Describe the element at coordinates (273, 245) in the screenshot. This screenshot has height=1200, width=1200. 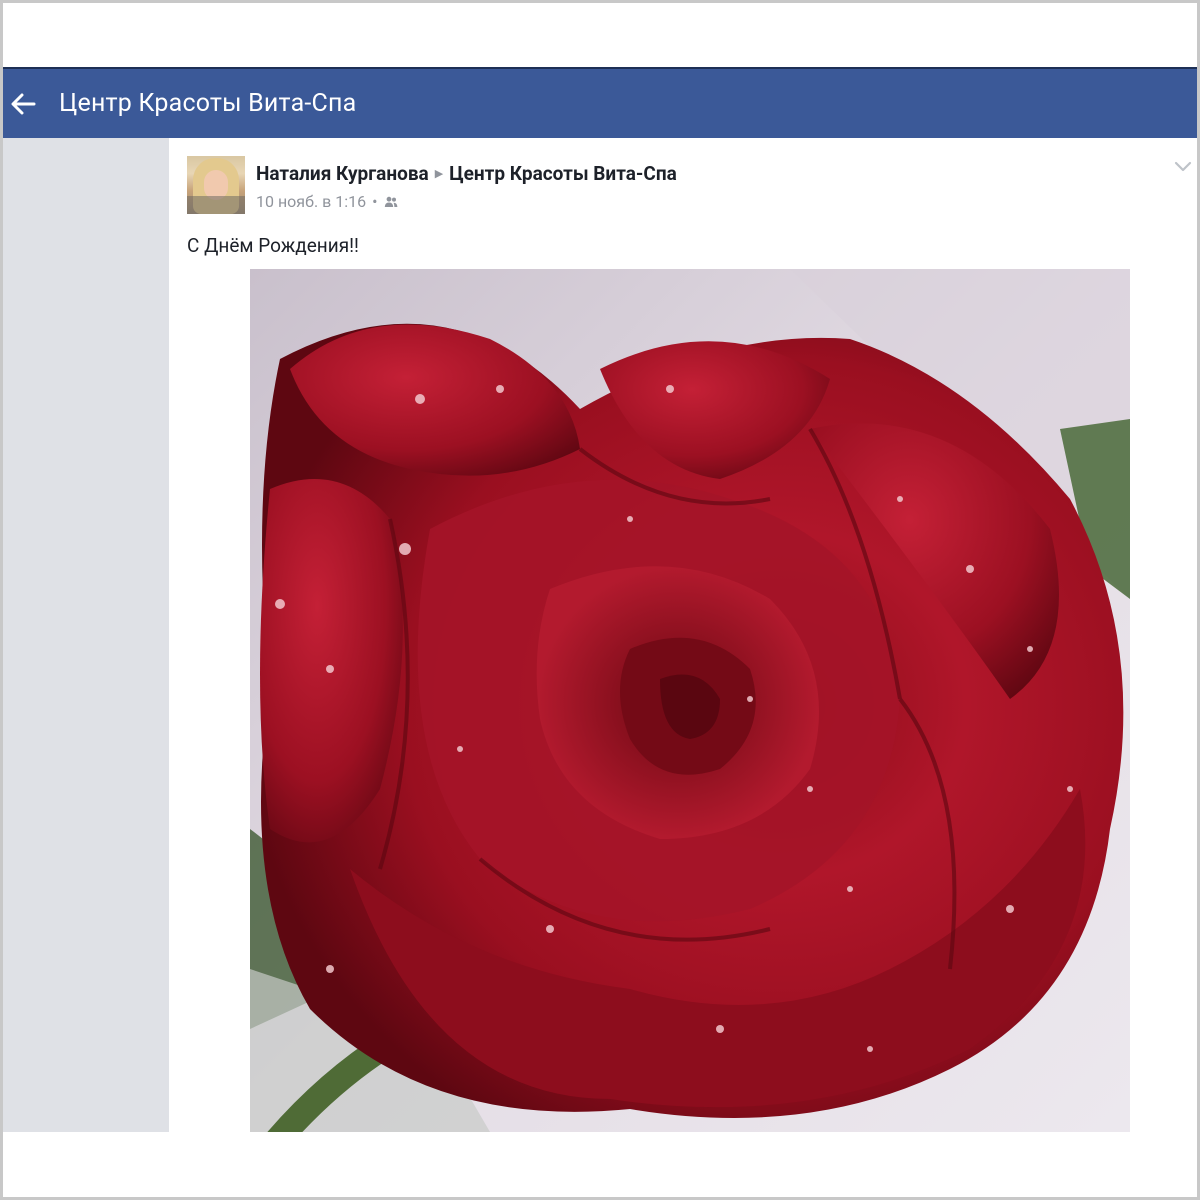
I see `post-text: С Днём Рождения!!` at that location.